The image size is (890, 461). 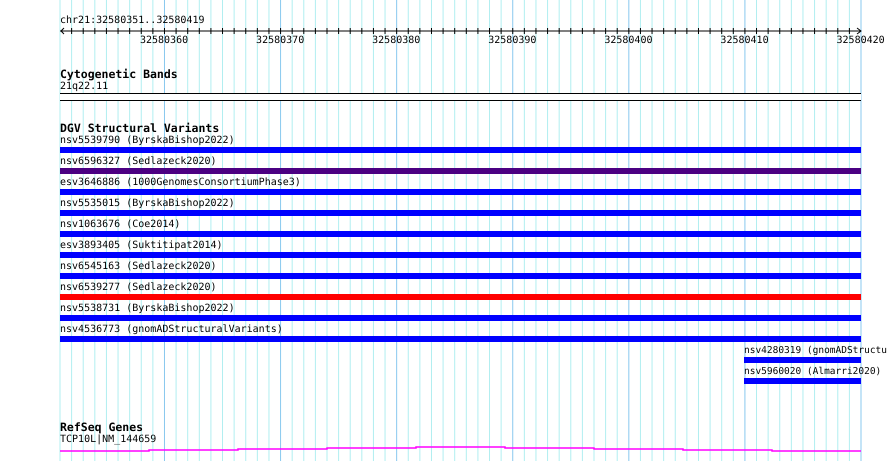 I want to click on tick-label: 32580380, so click(x=396, y=41).